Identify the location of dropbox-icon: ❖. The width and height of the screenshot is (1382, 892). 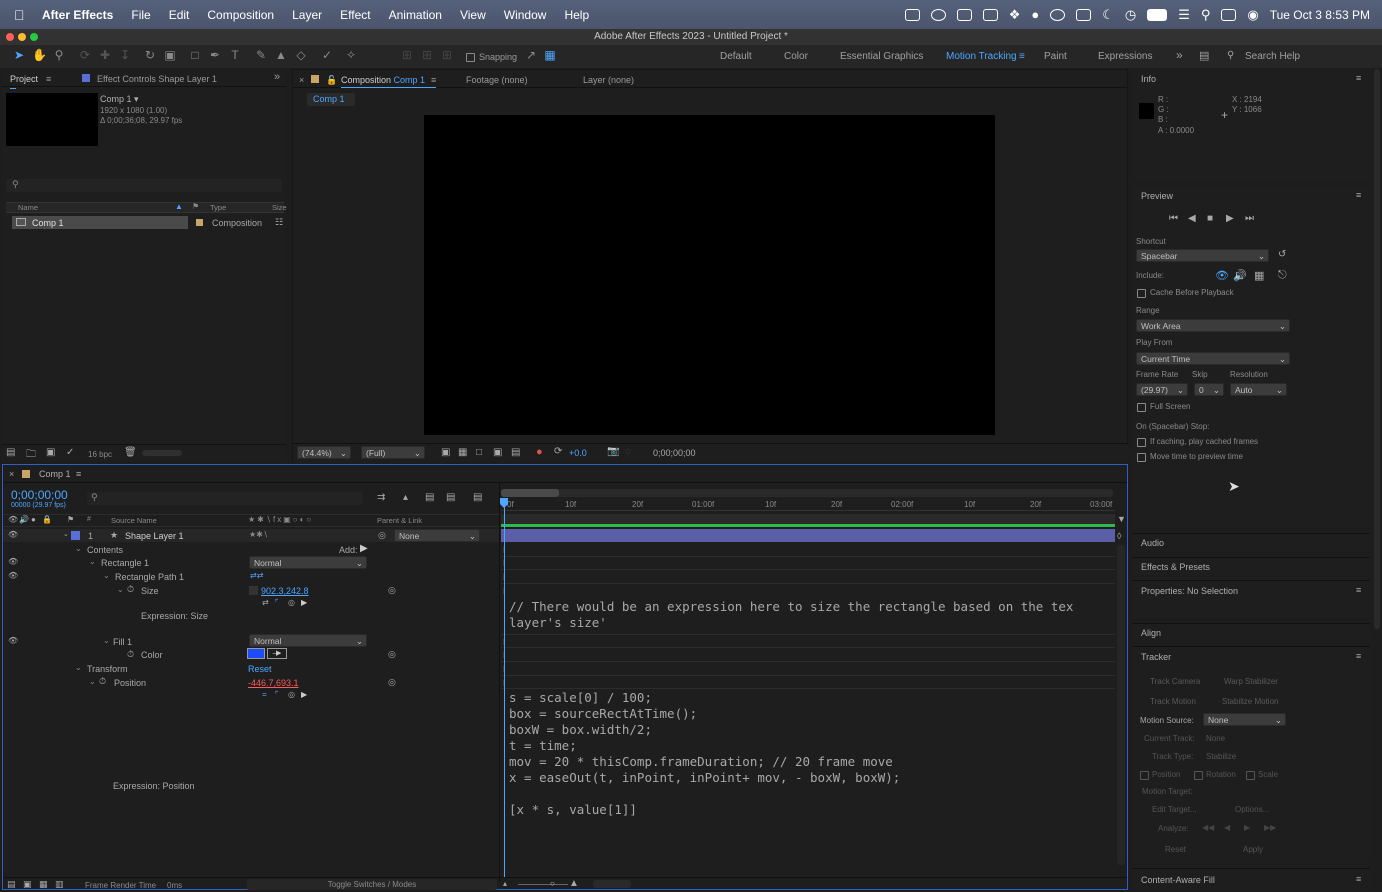
(1015, 15).